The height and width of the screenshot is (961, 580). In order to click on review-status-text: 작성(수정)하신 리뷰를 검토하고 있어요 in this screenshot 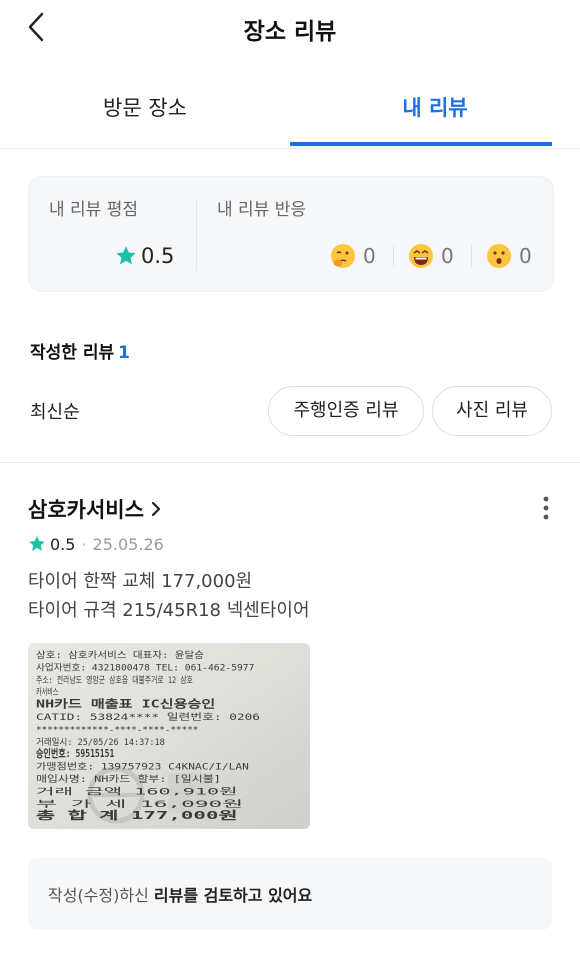, I will do `click(180, 895)`.